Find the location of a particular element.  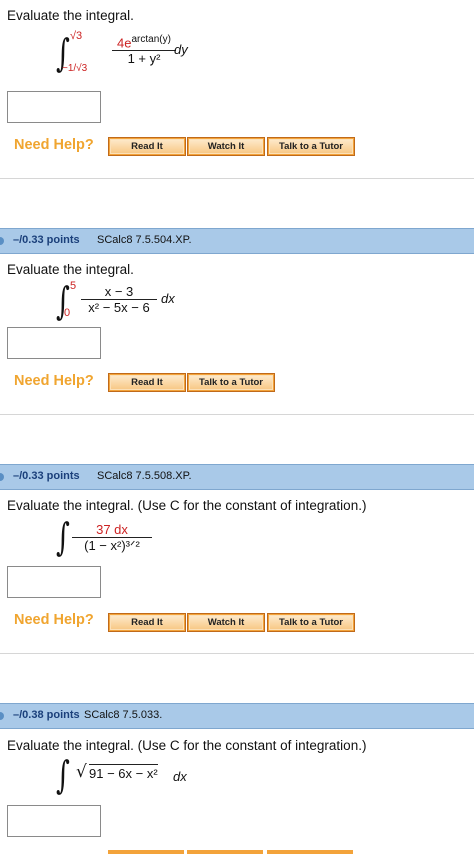

q3-status-icon is located at coordinates (2, 477).